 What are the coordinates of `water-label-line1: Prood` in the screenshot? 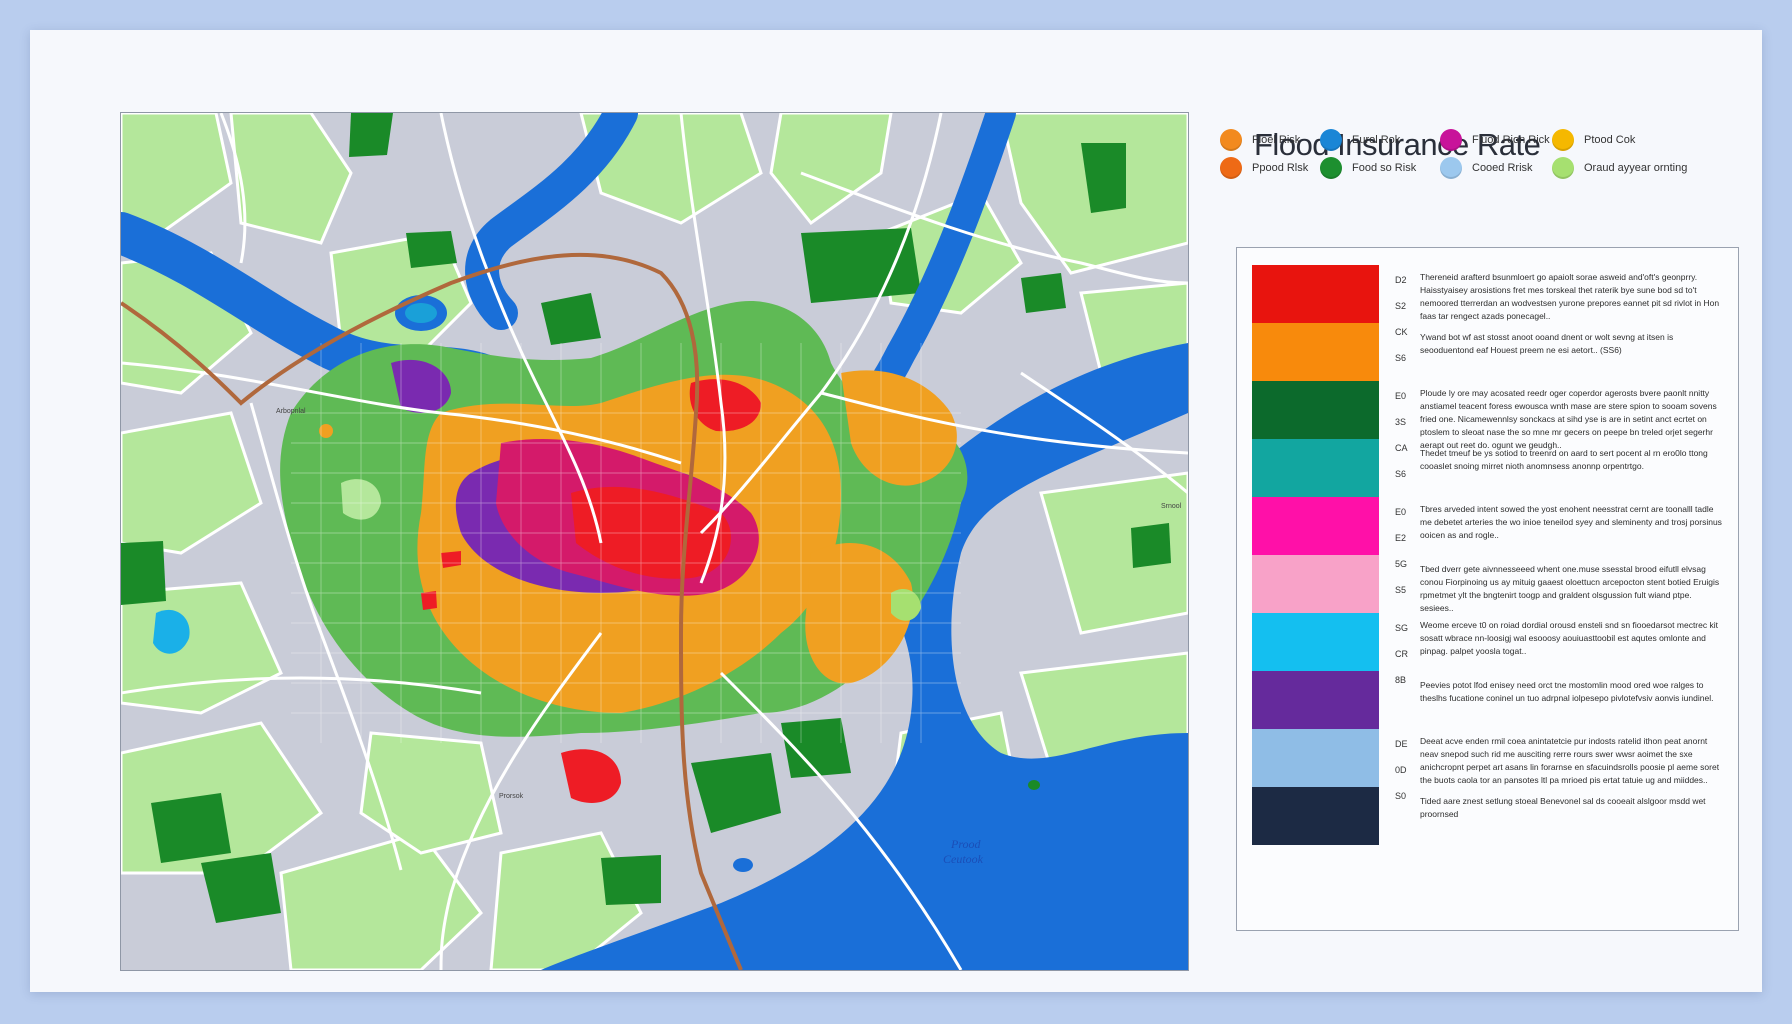 It's located at (966, 844).